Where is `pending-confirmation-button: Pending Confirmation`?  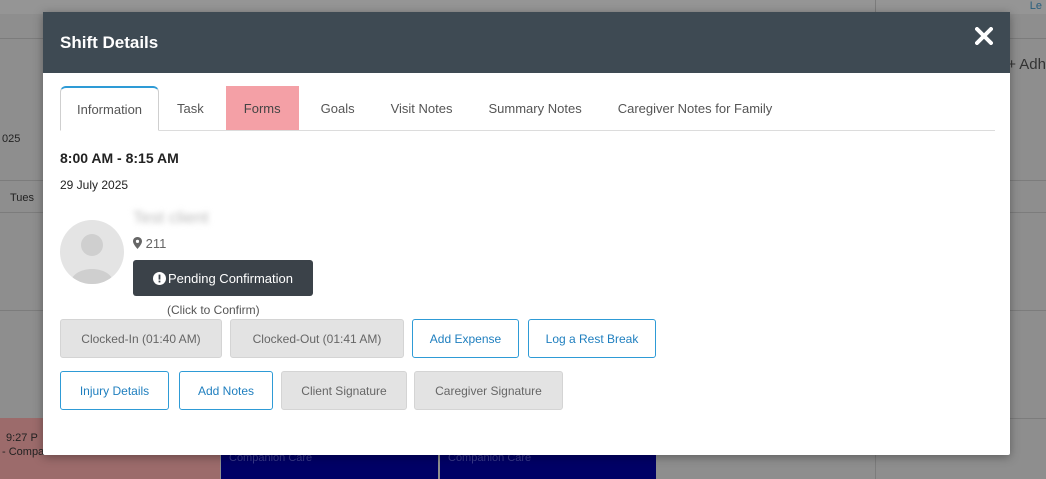 pending-confirmation-button: Pending Confirmation is located at coordinates (223, 278).